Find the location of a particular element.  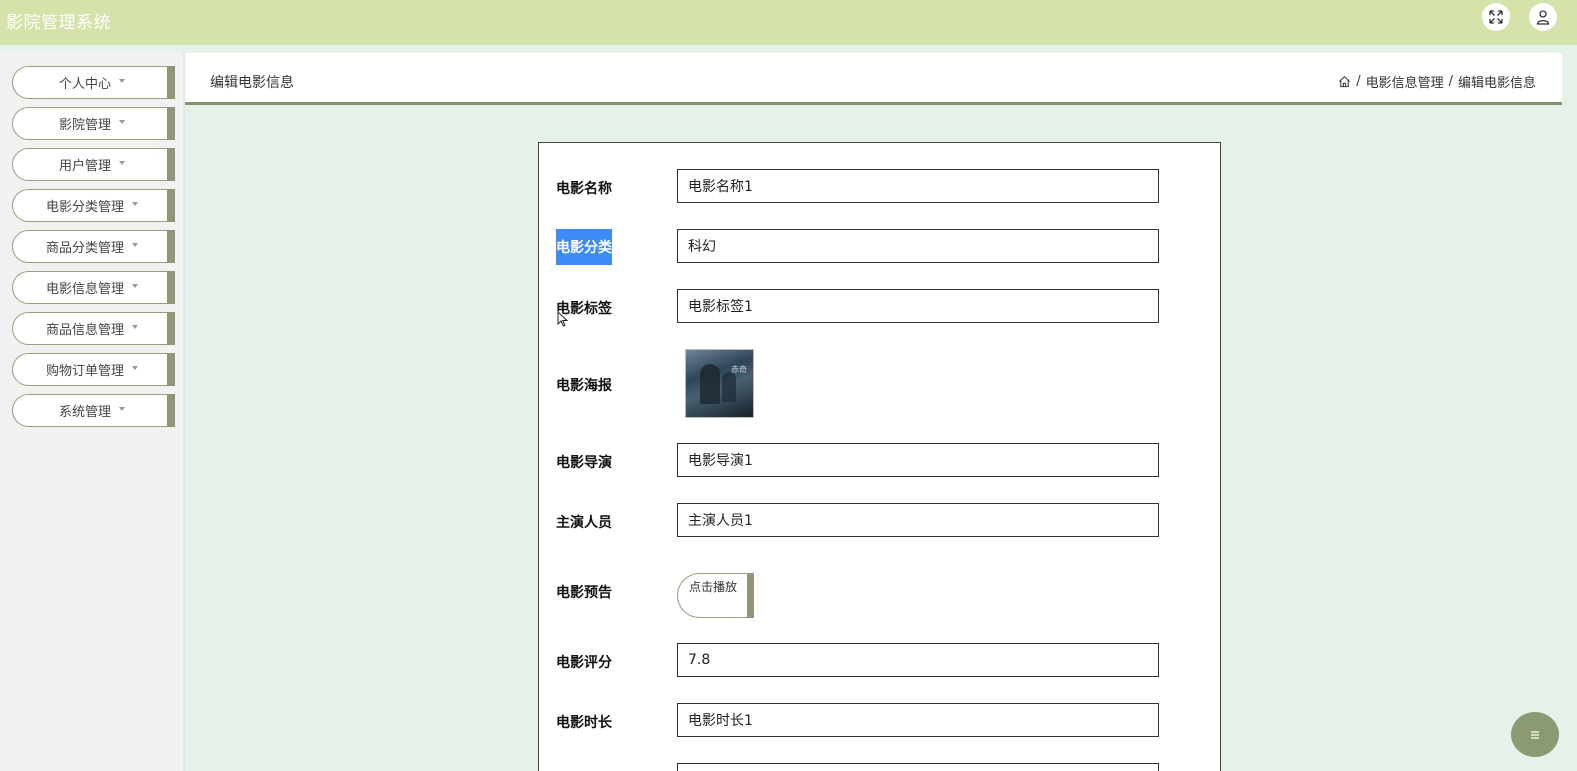

movie-poster-image: 赤奇 is located at coordinates (719, 383).